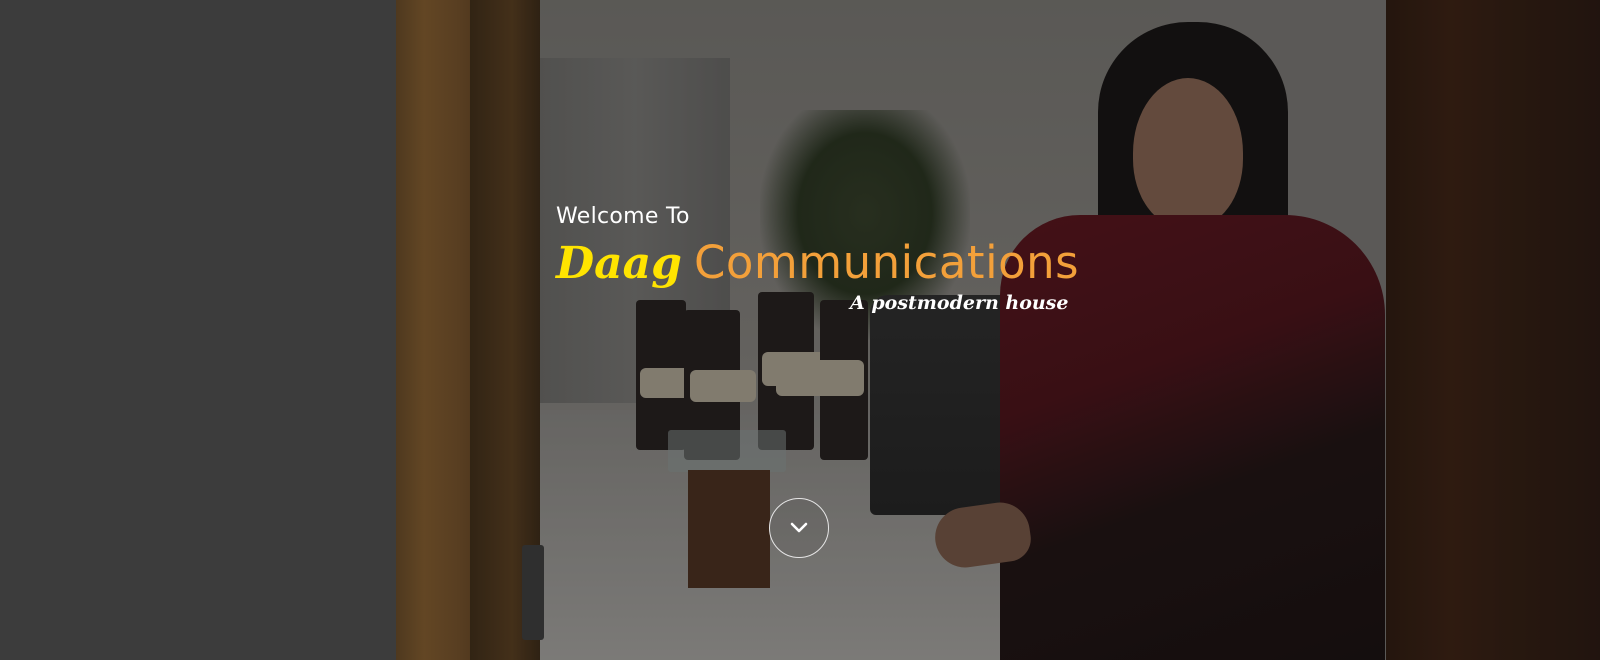  Describe the element at coordinates (623, 216) in the screenshot. I see `welcome-heading: Welcome To` at that location.